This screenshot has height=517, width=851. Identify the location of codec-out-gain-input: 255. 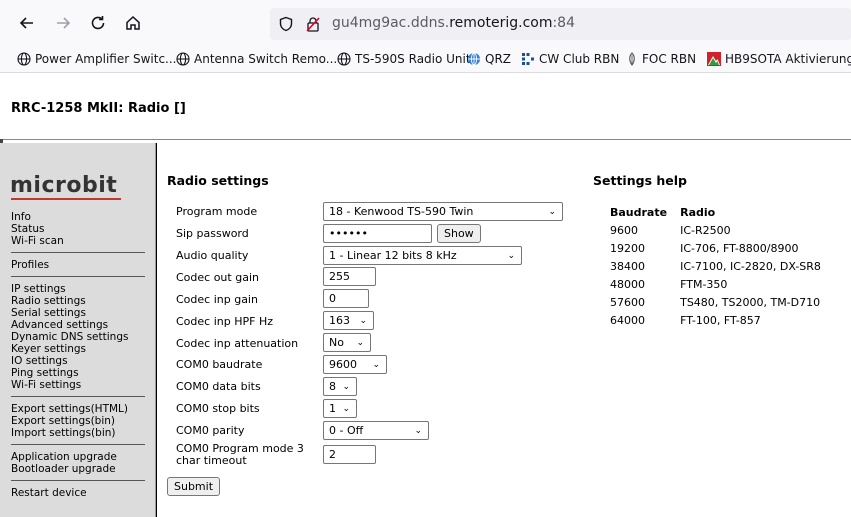
(349, 276).